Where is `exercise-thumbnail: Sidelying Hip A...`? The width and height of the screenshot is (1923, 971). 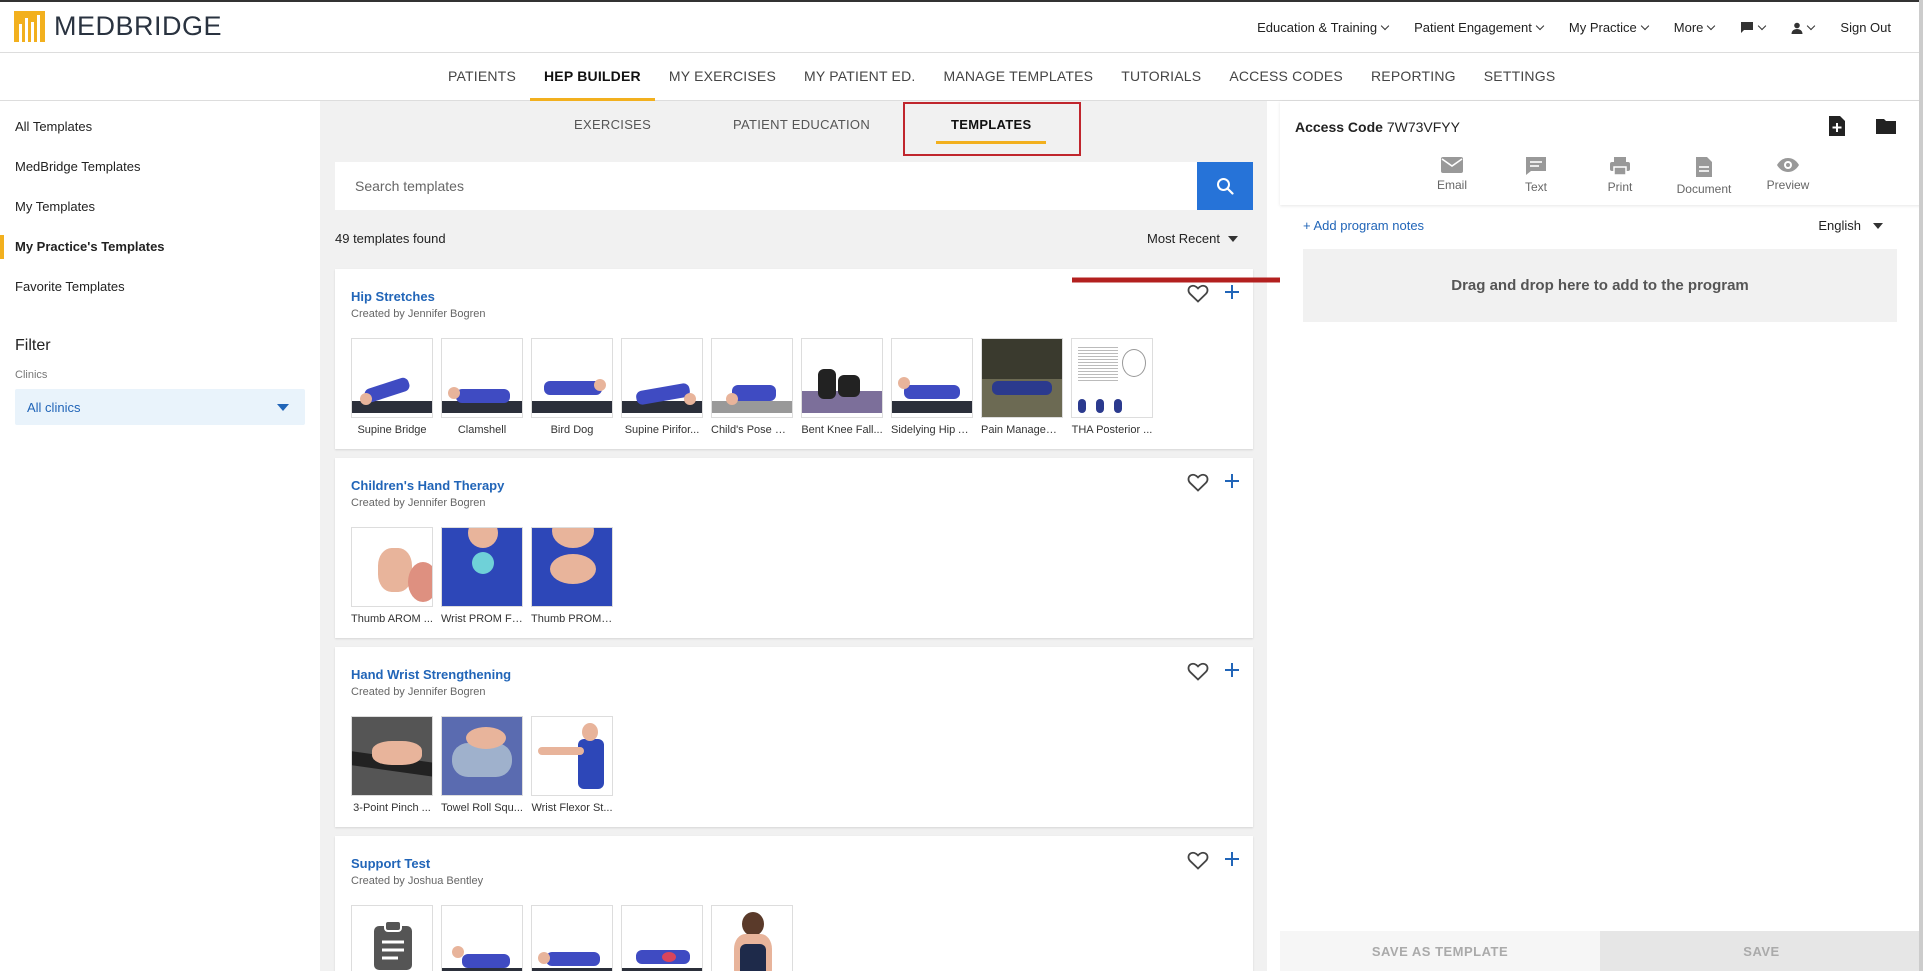
exercise-thumbnail: Sidelying Hip A... is located at coordinates (932, 387).